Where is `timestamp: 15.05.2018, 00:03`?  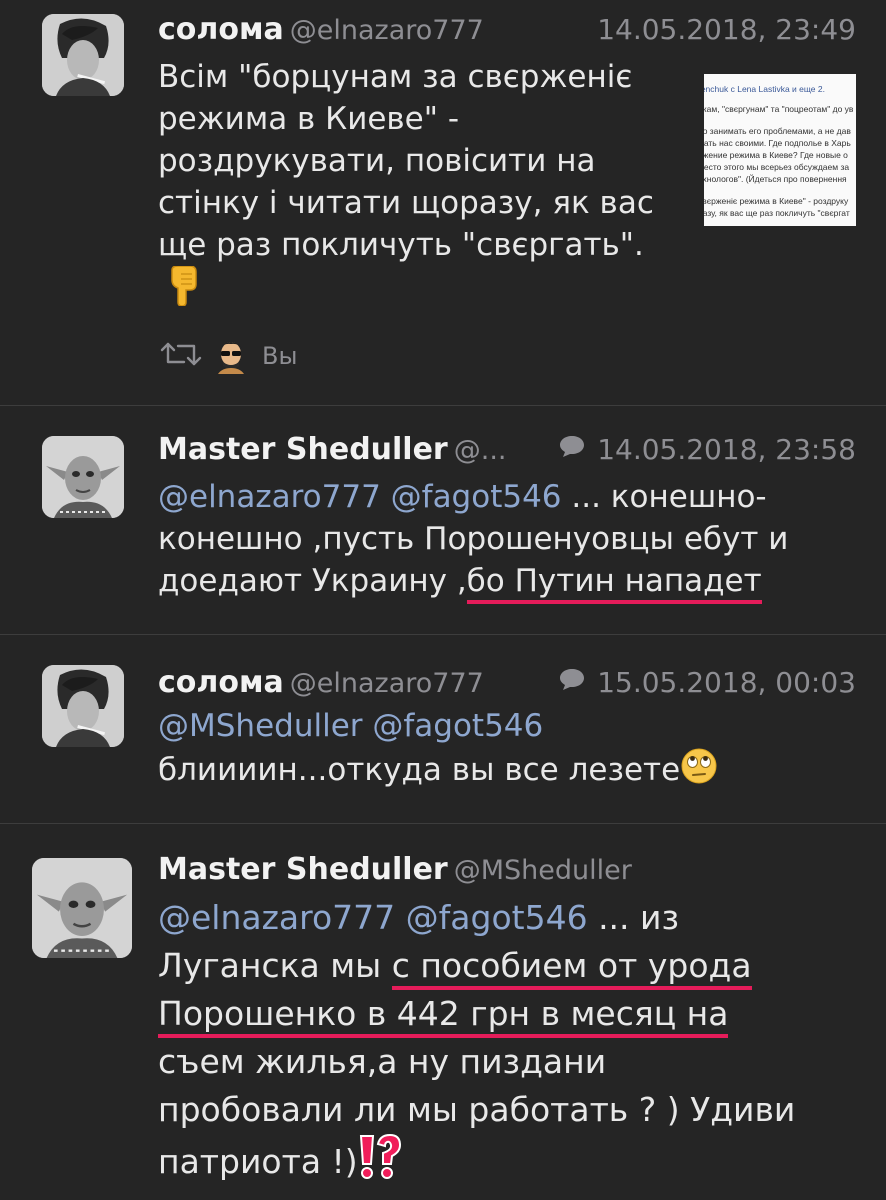 timestamp: 15.05.2018, 00:03 is located at coordinates (707, 683).